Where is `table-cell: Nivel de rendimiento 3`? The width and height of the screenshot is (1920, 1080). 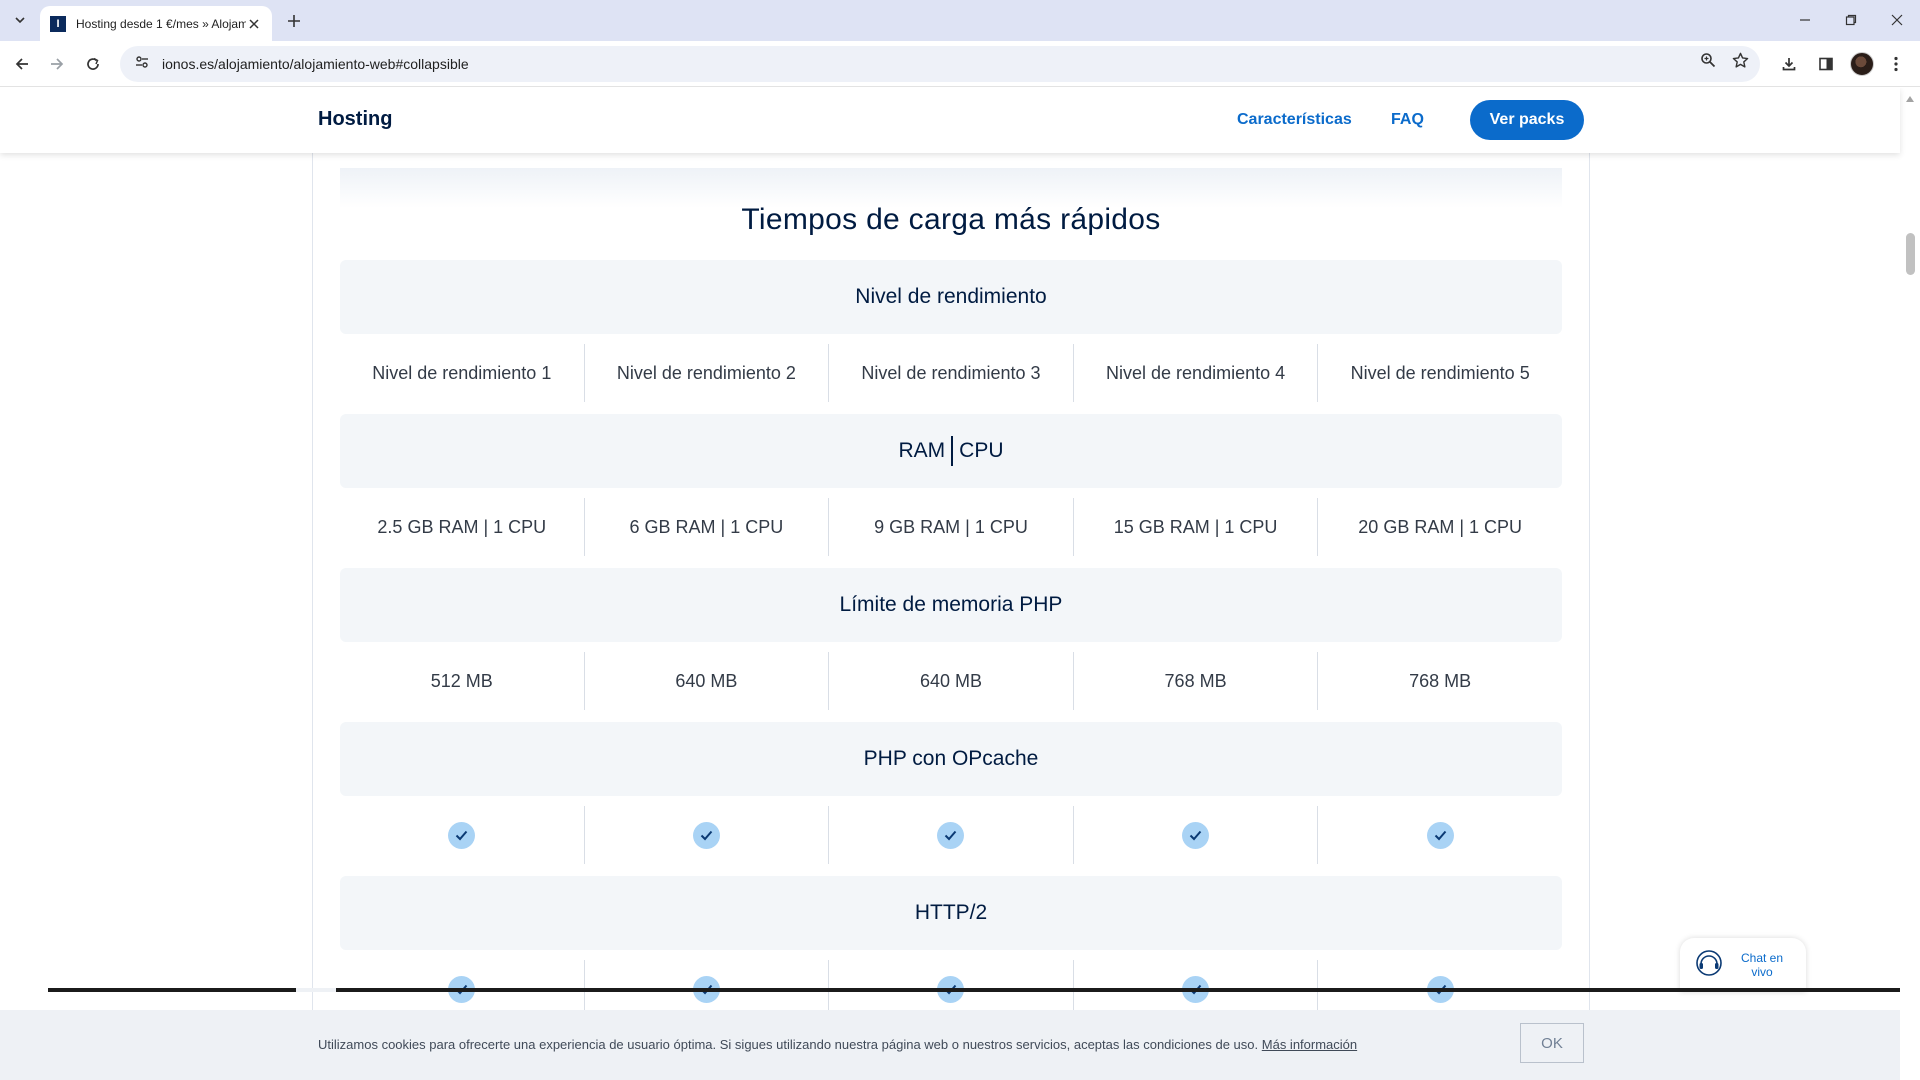 table-cell: Nivel de rendimiento 3 is located at coordinates (951, 373).